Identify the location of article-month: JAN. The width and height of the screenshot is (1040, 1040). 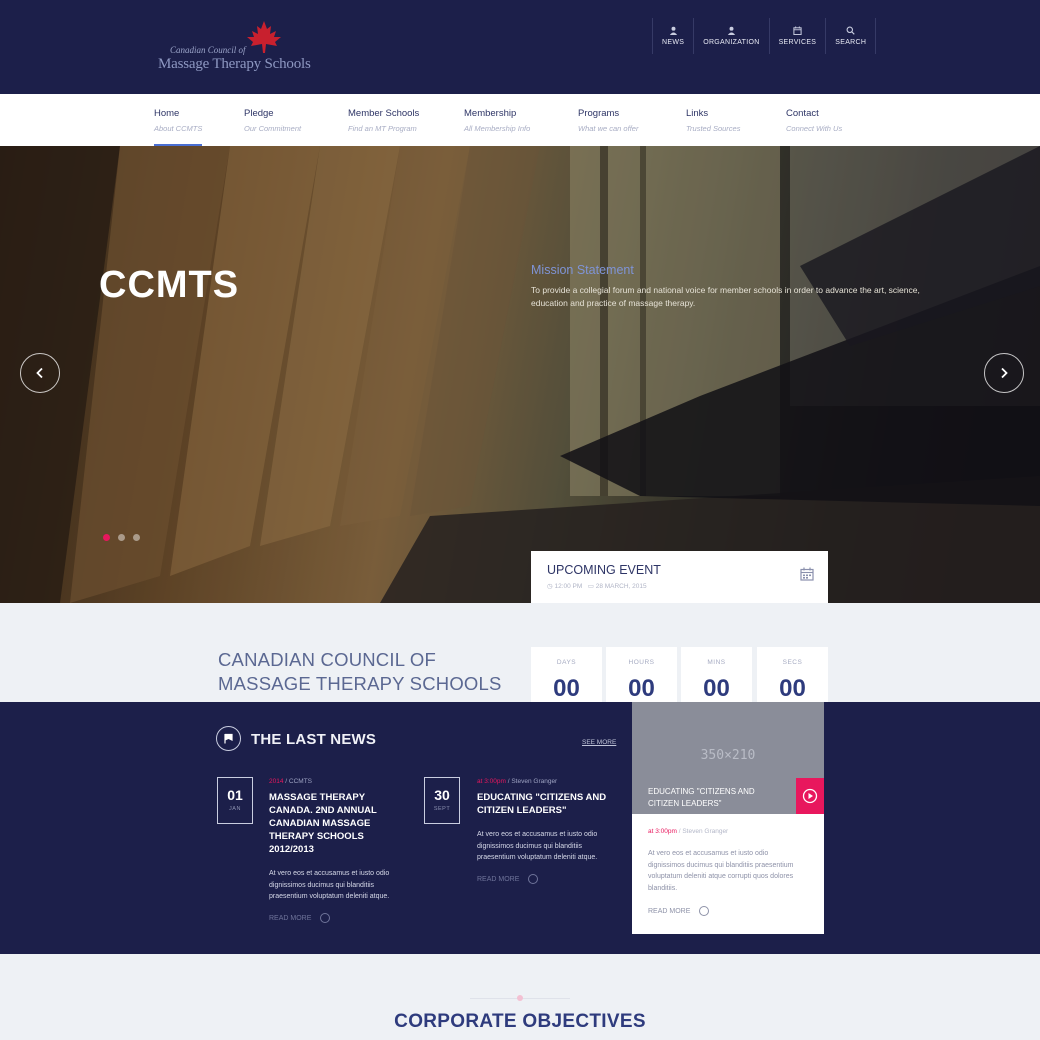
(235, 809).